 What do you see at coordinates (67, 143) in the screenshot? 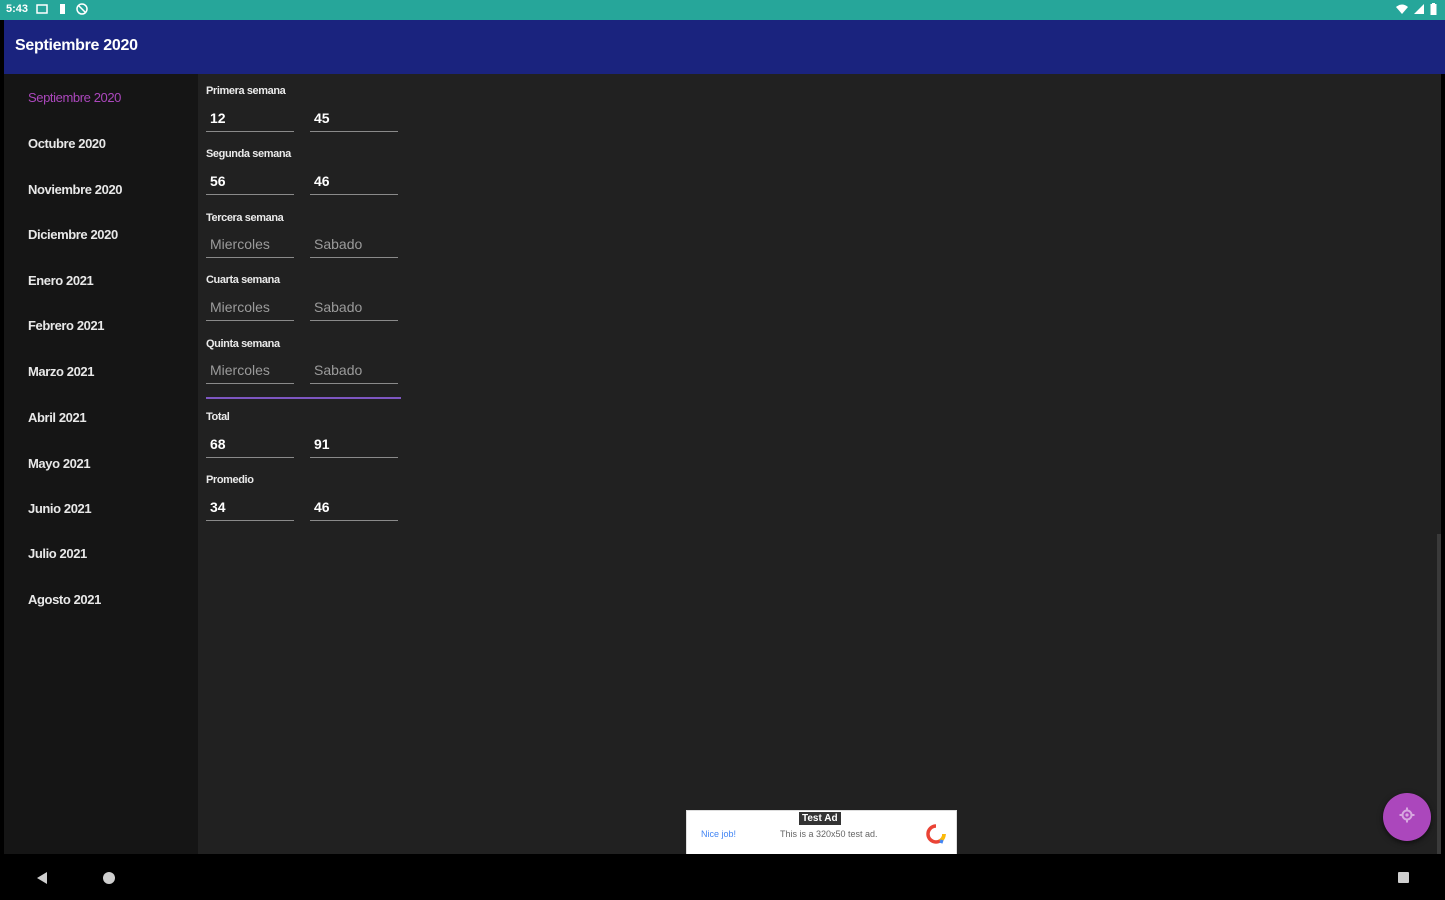
I see `sidebar-item-octubre-2020: Octubre 2020` at bounding box center [67, 143].